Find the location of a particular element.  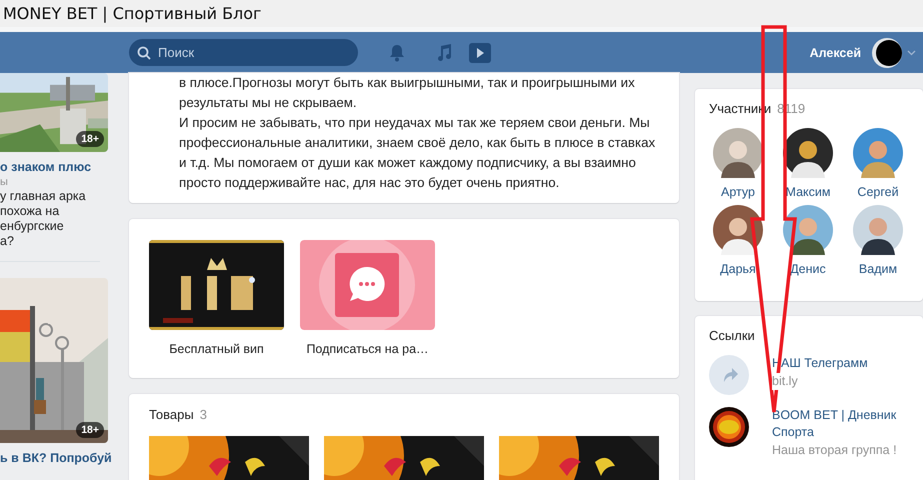

play-icon is located at coordinates (480, 52).